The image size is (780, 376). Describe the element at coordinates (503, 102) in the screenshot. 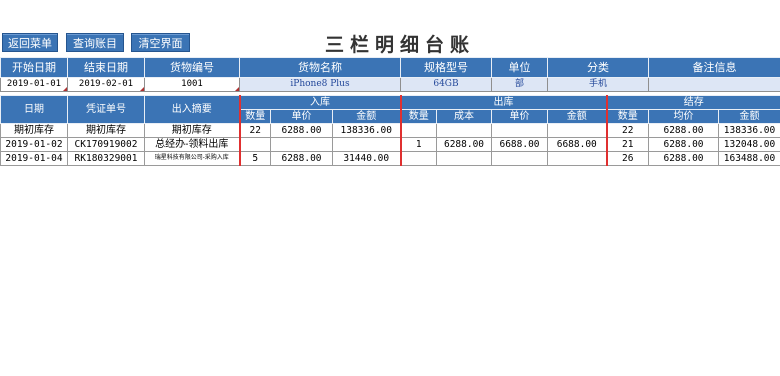

I see `out-group-header: 出库` at that location.